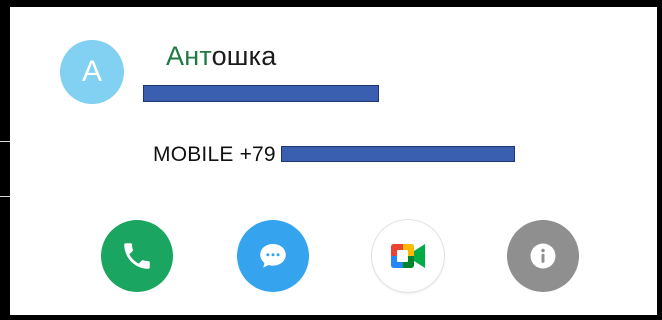 The image size is (662, 320). I want to click on message-button, so click(273, 256).